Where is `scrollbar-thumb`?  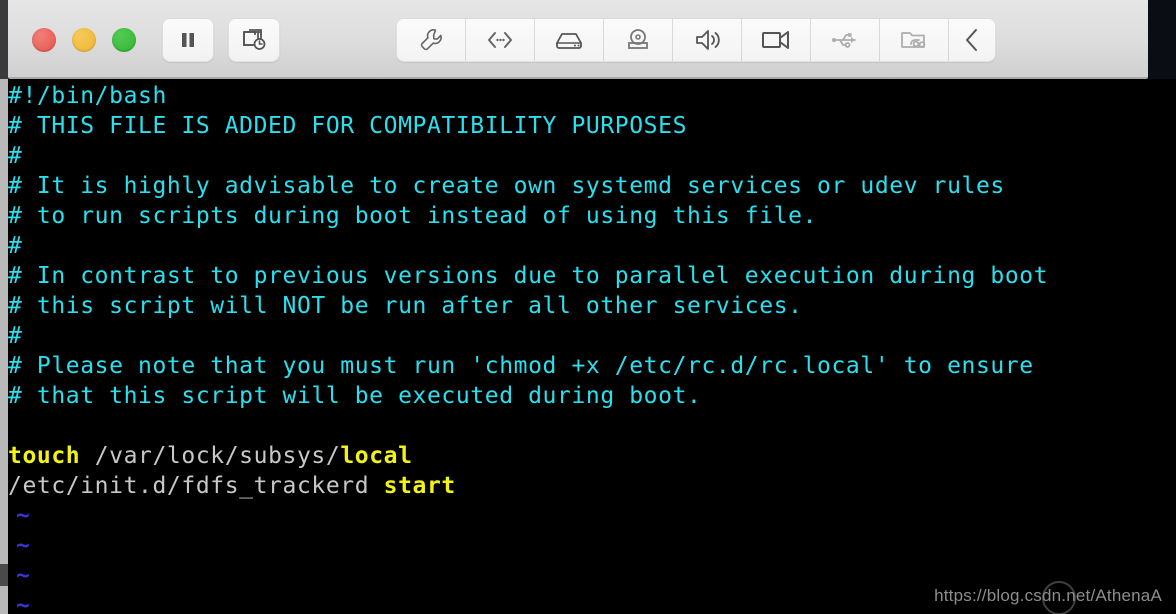 scrollbar-thumb is located at coordinates (4, 575).